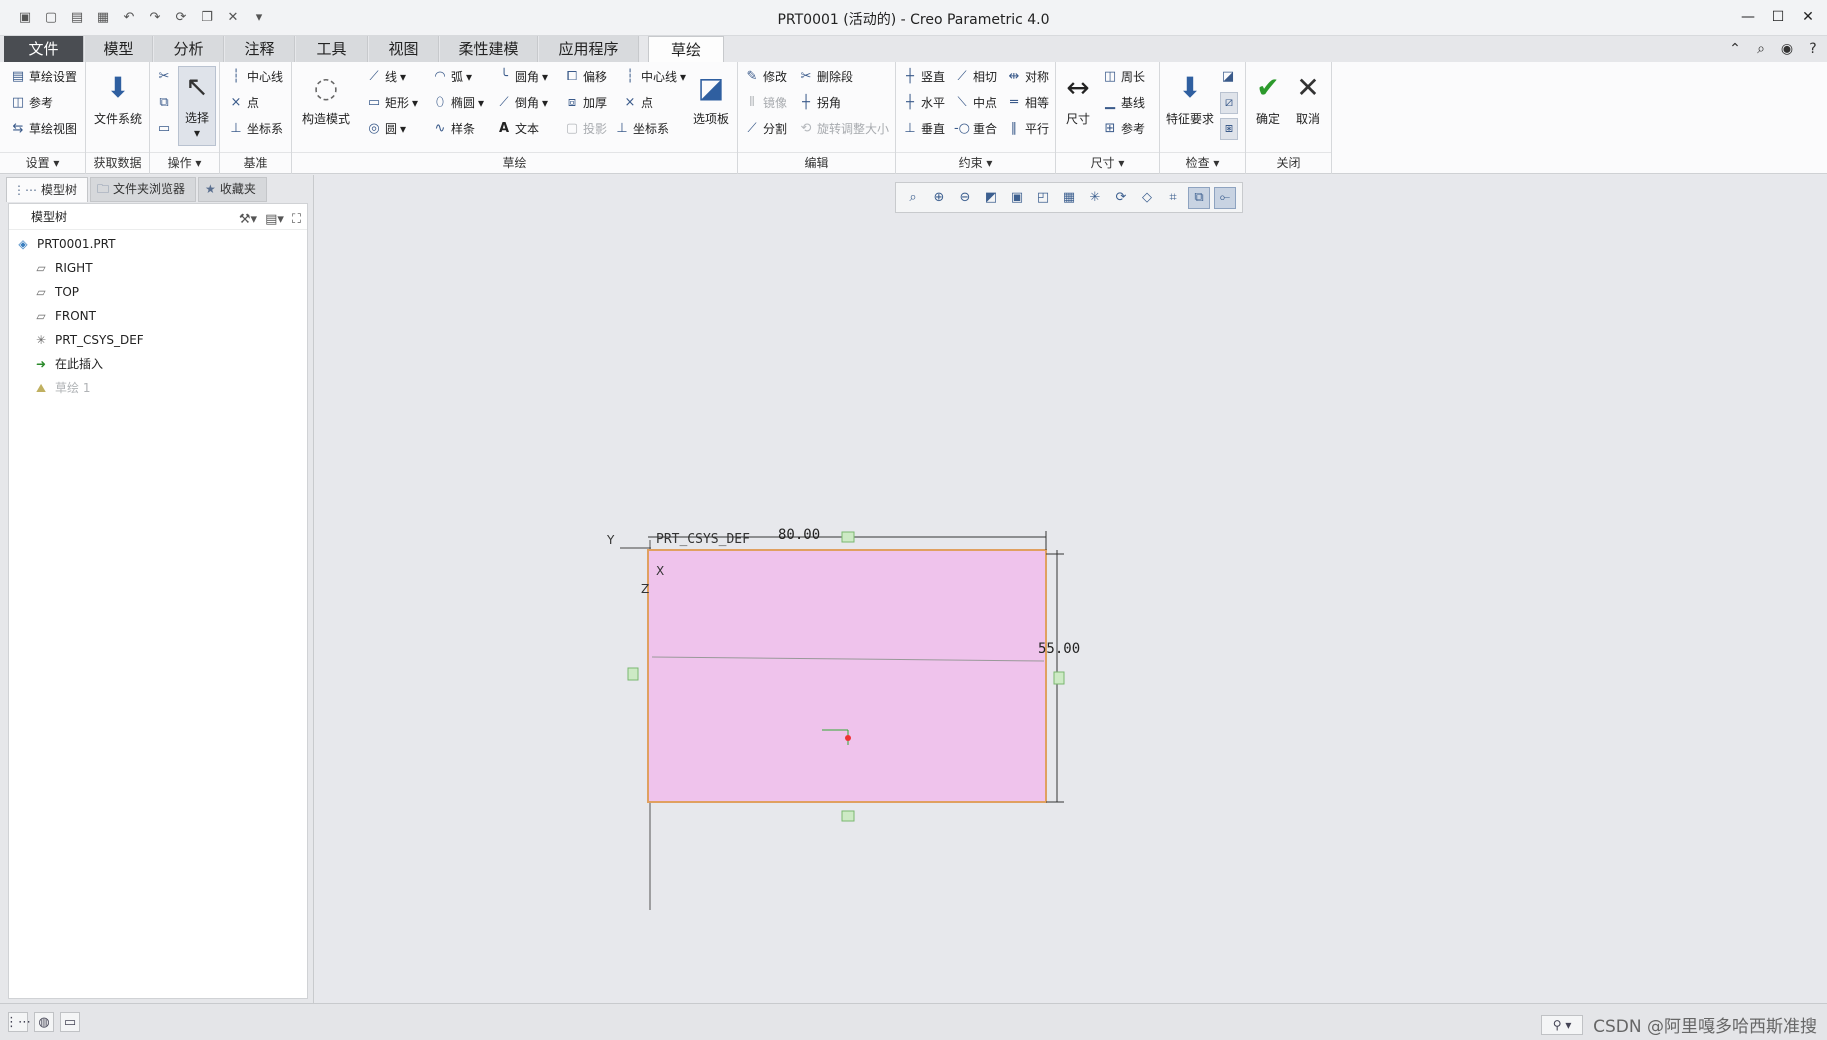  What do you see at coordinates (848, 738) in the screenshot?
I see `origin-point` at bounding box center [848, 738].